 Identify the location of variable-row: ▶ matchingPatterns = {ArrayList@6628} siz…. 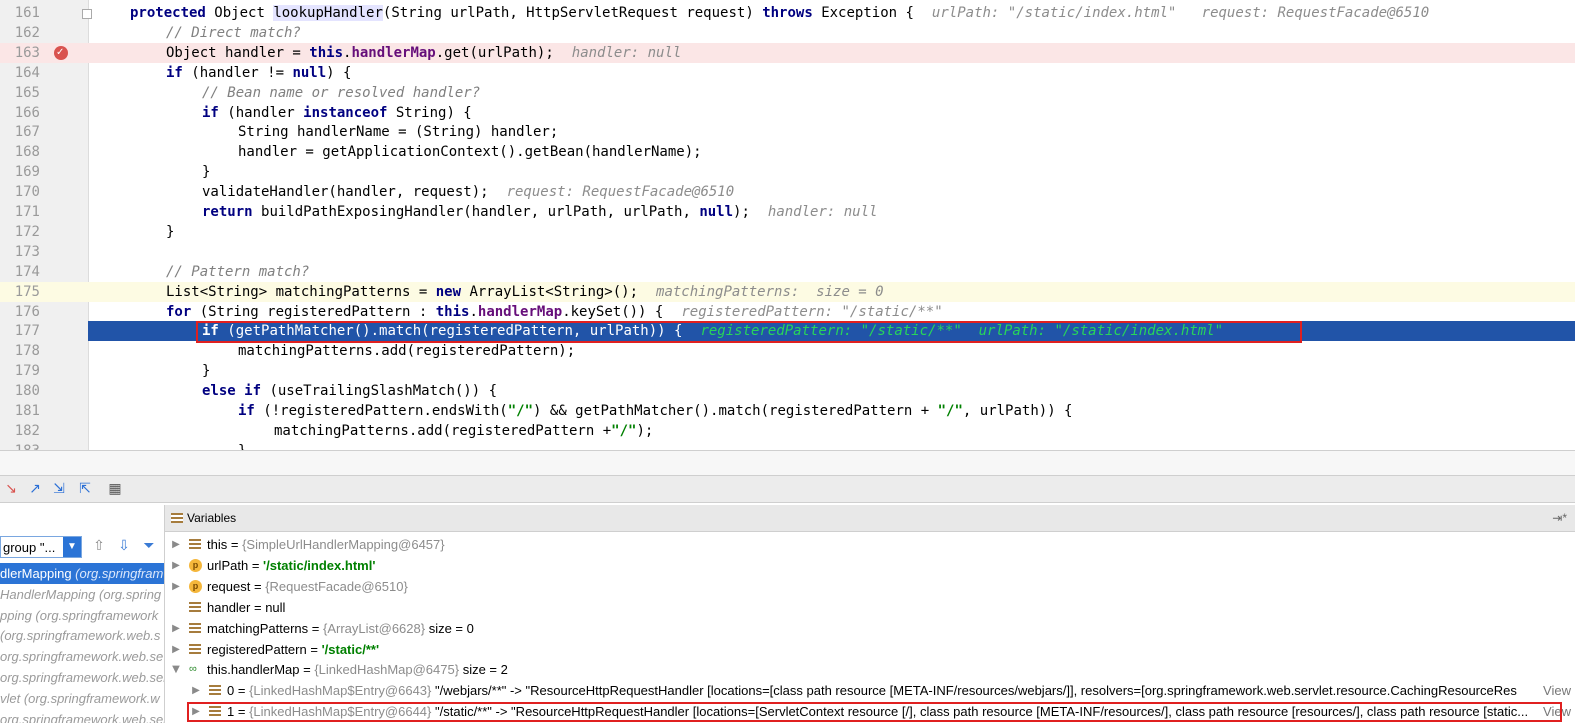
(870, 628).